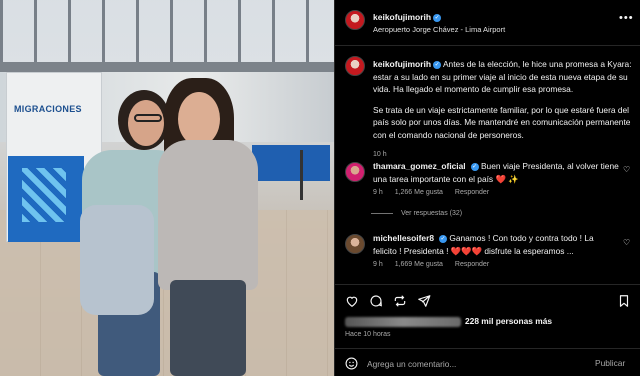 The height and width of the screenshot is (376, 640). I want to click on emoji-icon, so click(351, 363).